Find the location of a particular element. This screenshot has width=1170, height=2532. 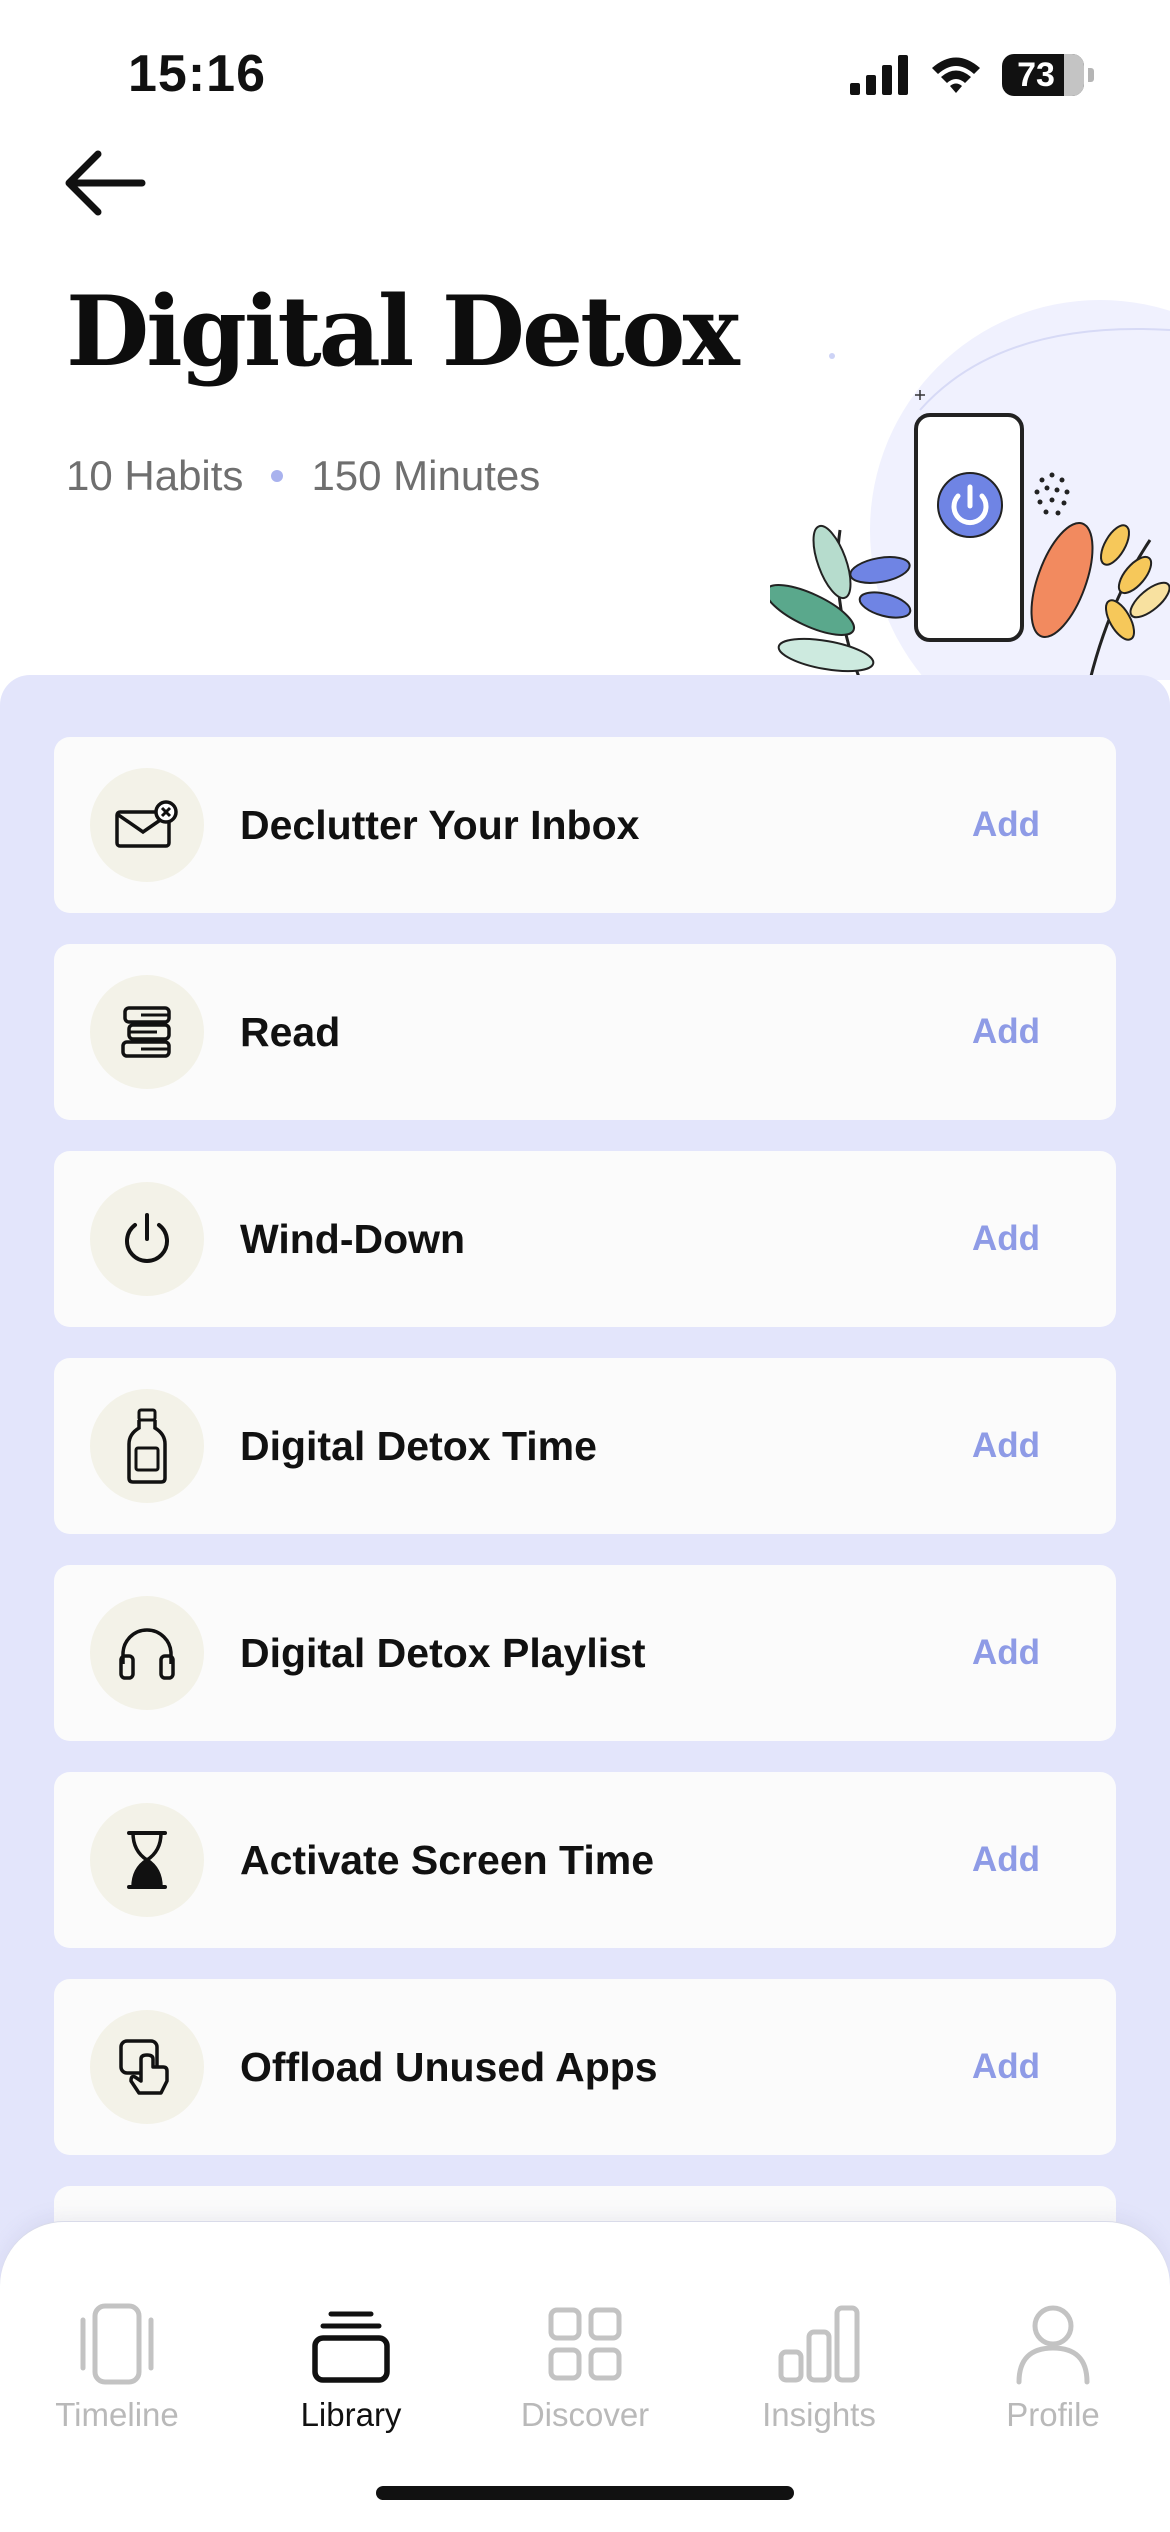

back-button is located at coordinates (105, 183).